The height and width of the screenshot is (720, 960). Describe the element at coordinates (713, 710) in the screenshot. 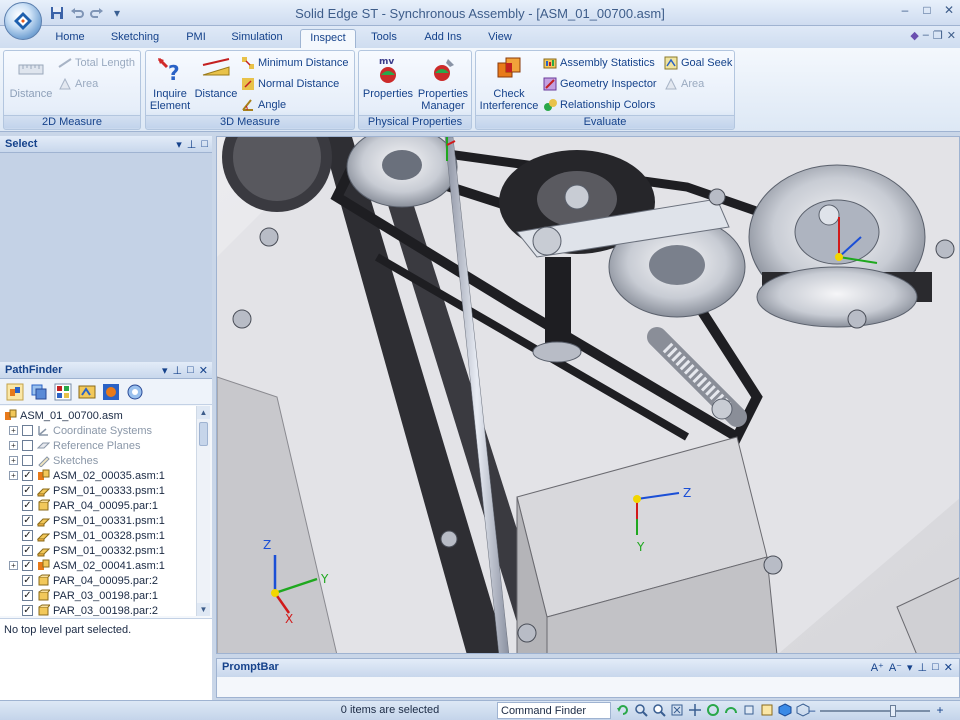

I see `rotate-icon` at that location.